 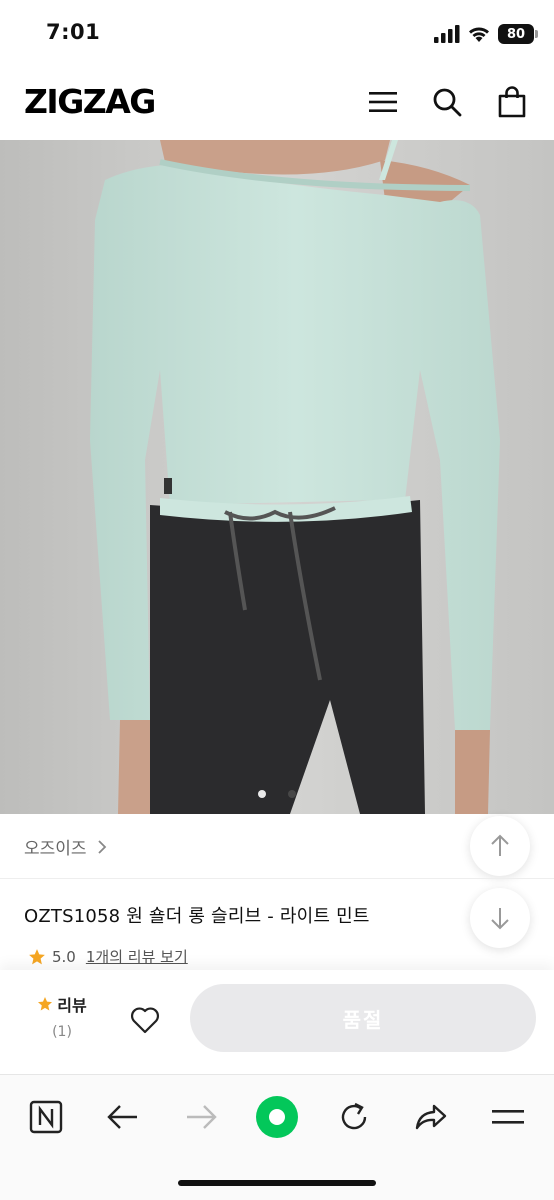 I want to click on refresh-button, so click(x=354, y=1117).